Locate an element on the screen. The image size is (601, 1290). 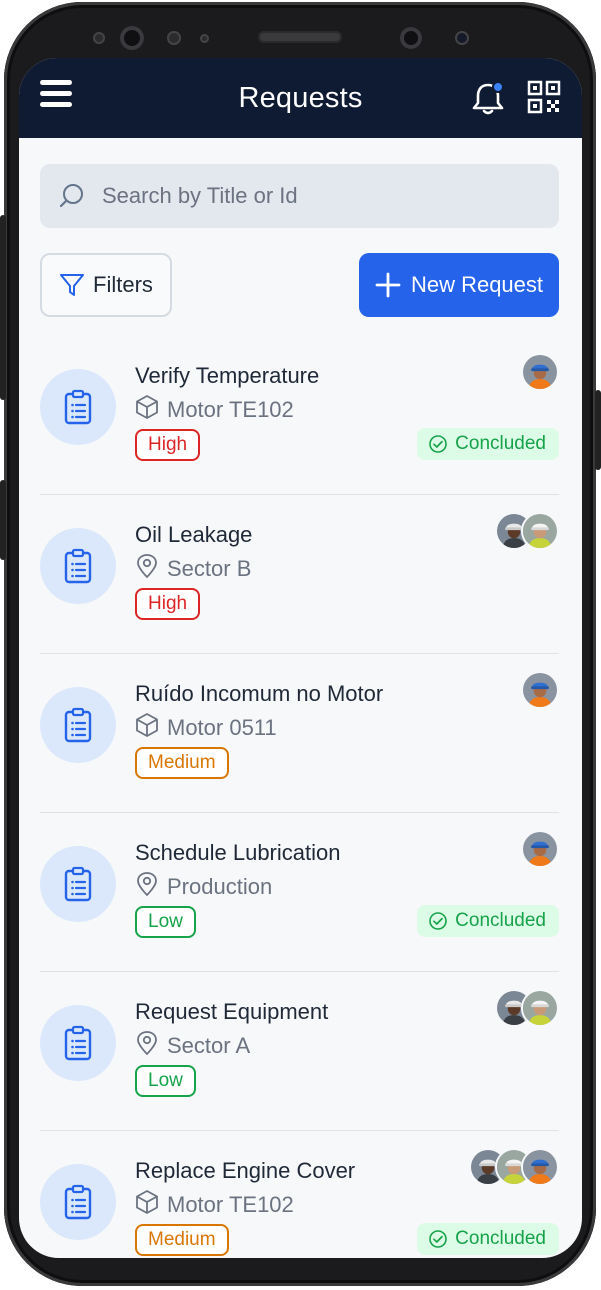
request-location: Motor 0511 is located at coordinates (206, 728).